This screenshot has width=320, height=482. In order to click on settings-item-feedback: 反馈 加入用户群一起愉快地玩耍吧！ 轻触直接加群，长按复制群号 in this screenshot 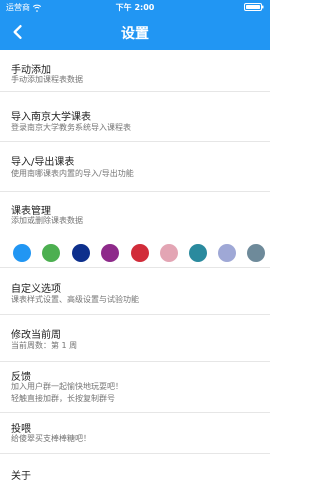, I will do `click(135, 387)`.